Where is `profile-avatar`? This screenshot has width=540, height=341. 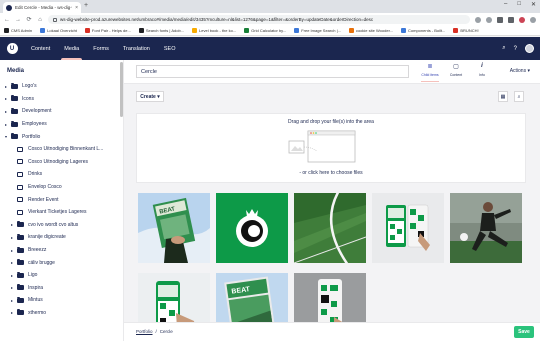
profile-avatar is located at coordinates (522, 19).